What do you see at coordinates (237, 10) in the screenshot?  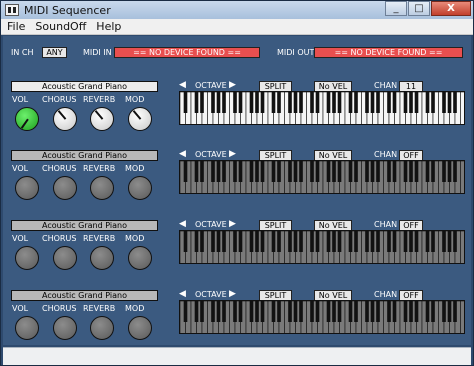 I see `title-bar: MIDI Sequencer _ □ X` at bounding box center [237, 10].